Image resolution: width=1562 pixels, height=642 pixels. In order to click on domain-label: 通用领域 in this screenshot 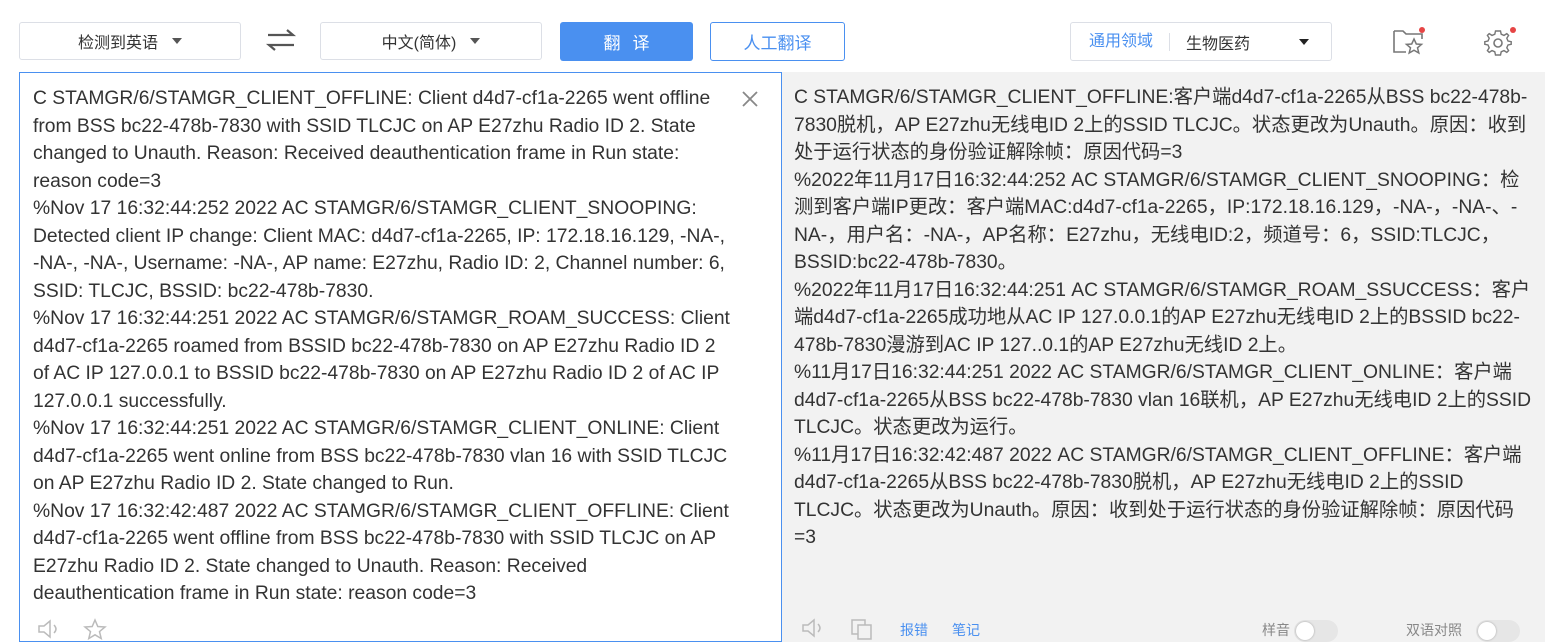, I will do `click(1121, 41)`.